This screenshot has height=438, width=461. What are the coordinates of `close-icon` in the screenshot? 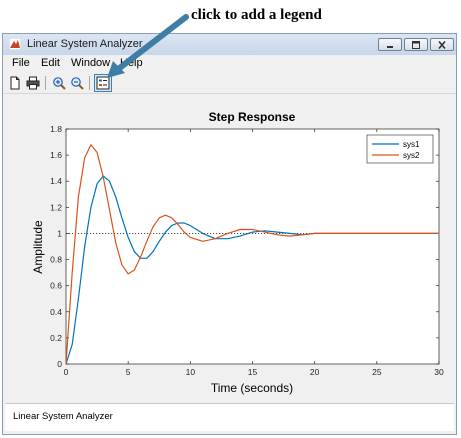 It's located at (442, 44).